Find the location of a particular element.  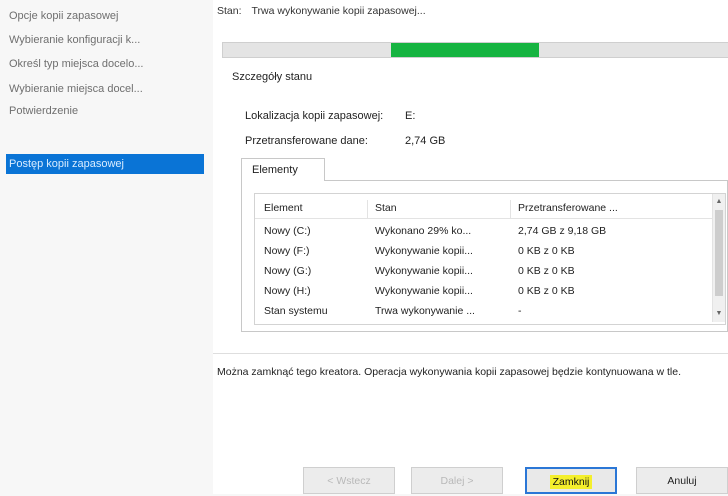

close-button-label: Zamknij is located at coordinates (571, 482).